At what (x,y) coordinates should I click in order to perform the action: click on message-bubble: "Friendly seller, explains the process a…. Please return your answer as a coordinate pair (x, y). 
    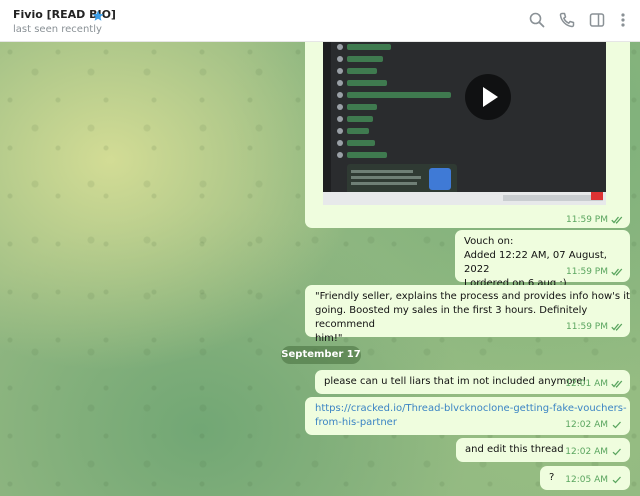
    Looking at the image, I should click on (467, 314).